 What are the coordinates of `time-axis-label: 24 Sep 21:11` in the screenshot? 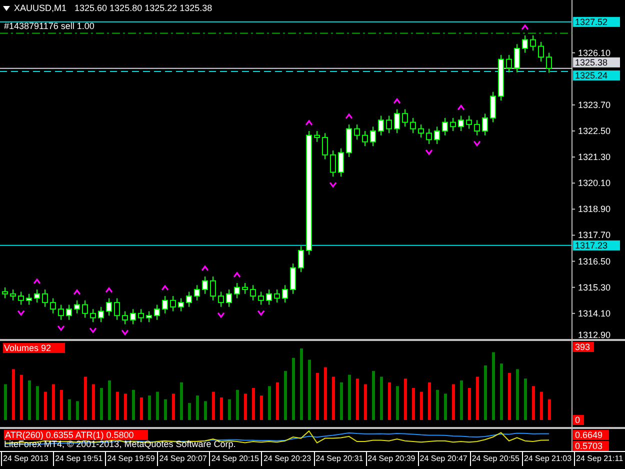 It's located at (599, 459).